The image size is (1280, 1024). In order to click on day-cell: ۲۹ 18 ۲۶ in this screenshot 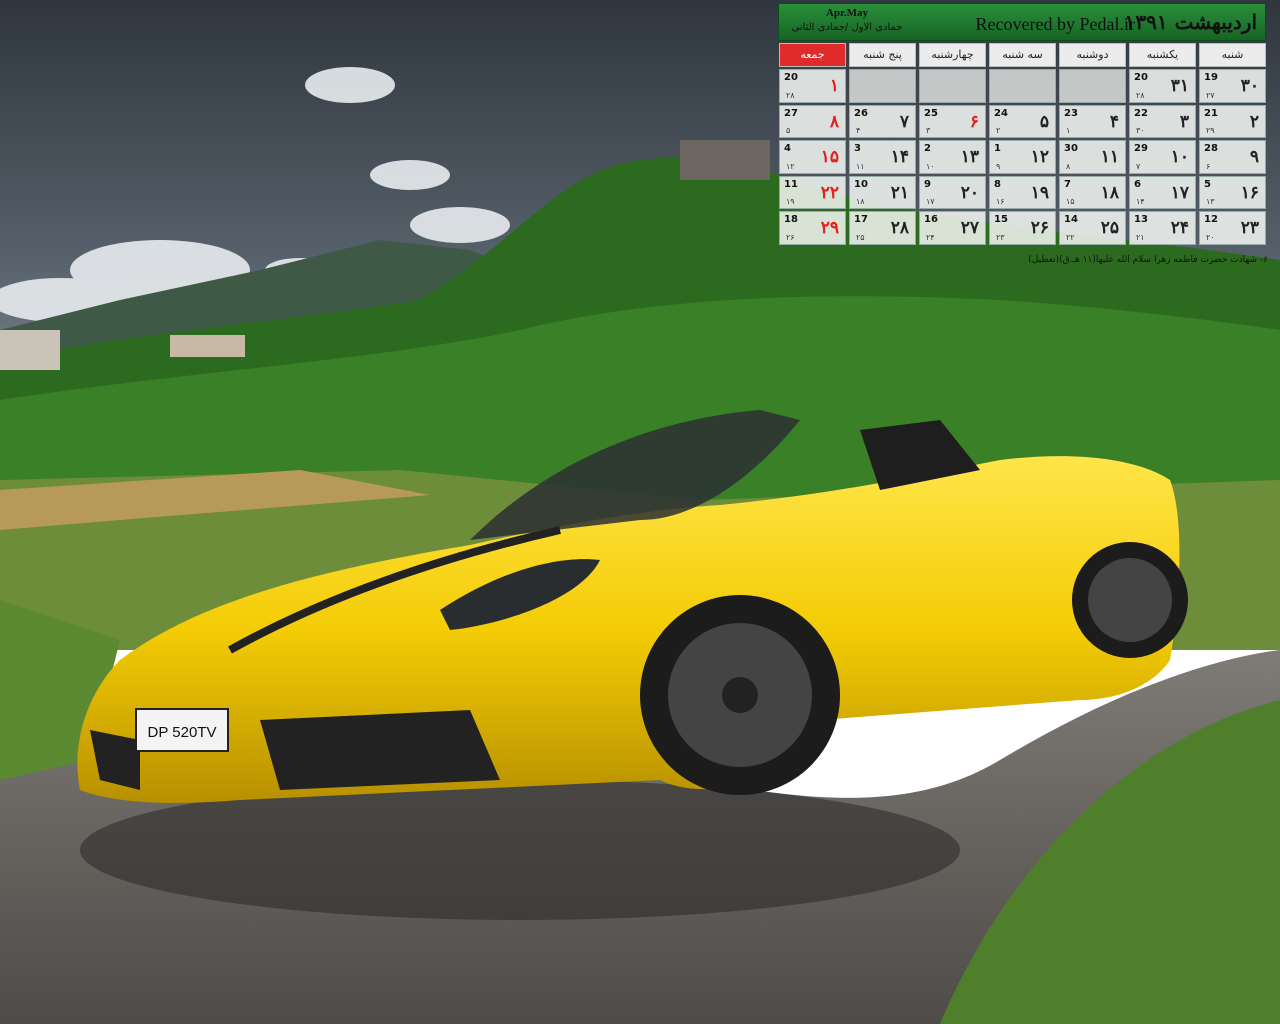, I will do `click(812, 228)`.